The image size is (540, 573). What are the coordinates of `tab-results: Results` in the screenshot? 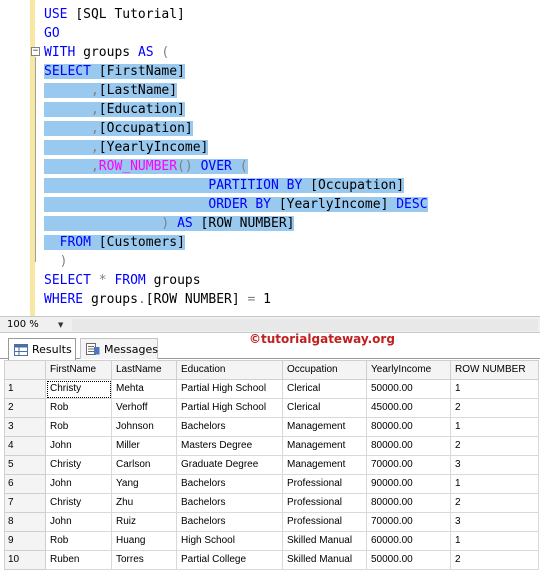 It's located at (42, 349).